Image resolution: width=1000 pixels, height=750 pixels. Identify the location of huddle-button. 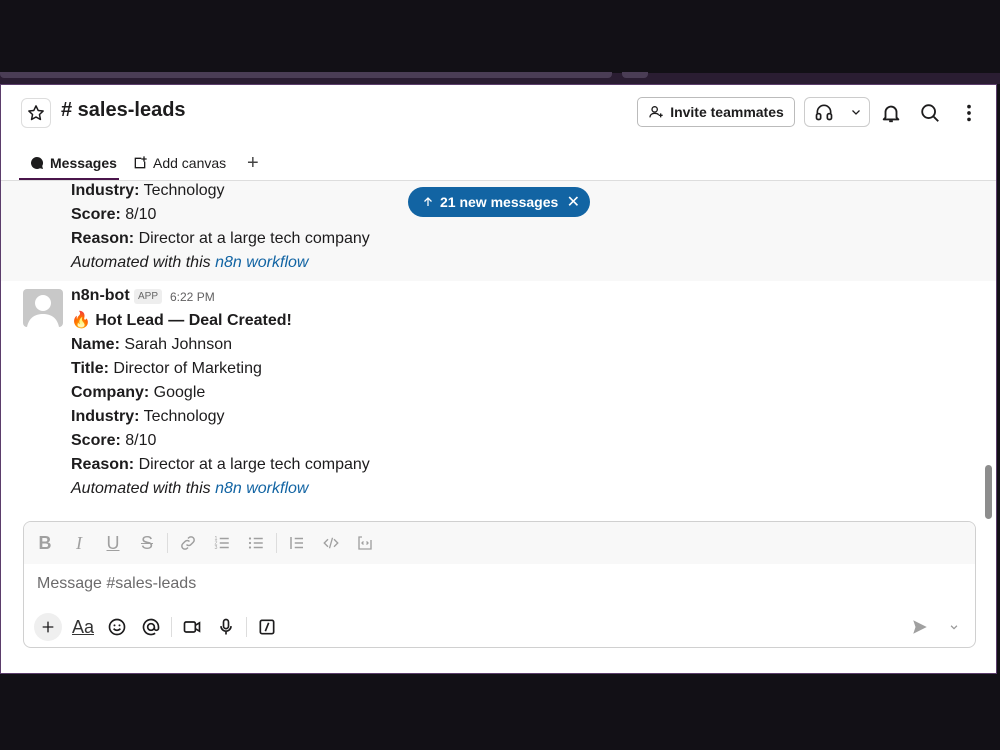
(824, 112).